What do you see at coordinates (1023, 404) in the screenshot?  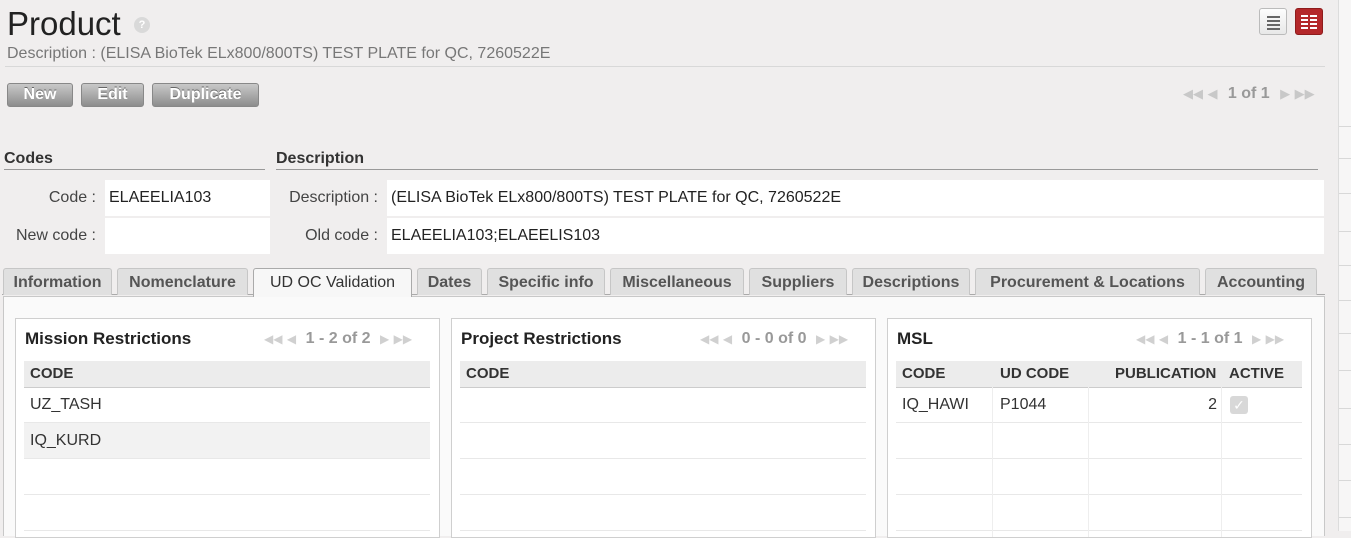 I see `cell-ud-code: P1044` at bounding box center [1023, 404].